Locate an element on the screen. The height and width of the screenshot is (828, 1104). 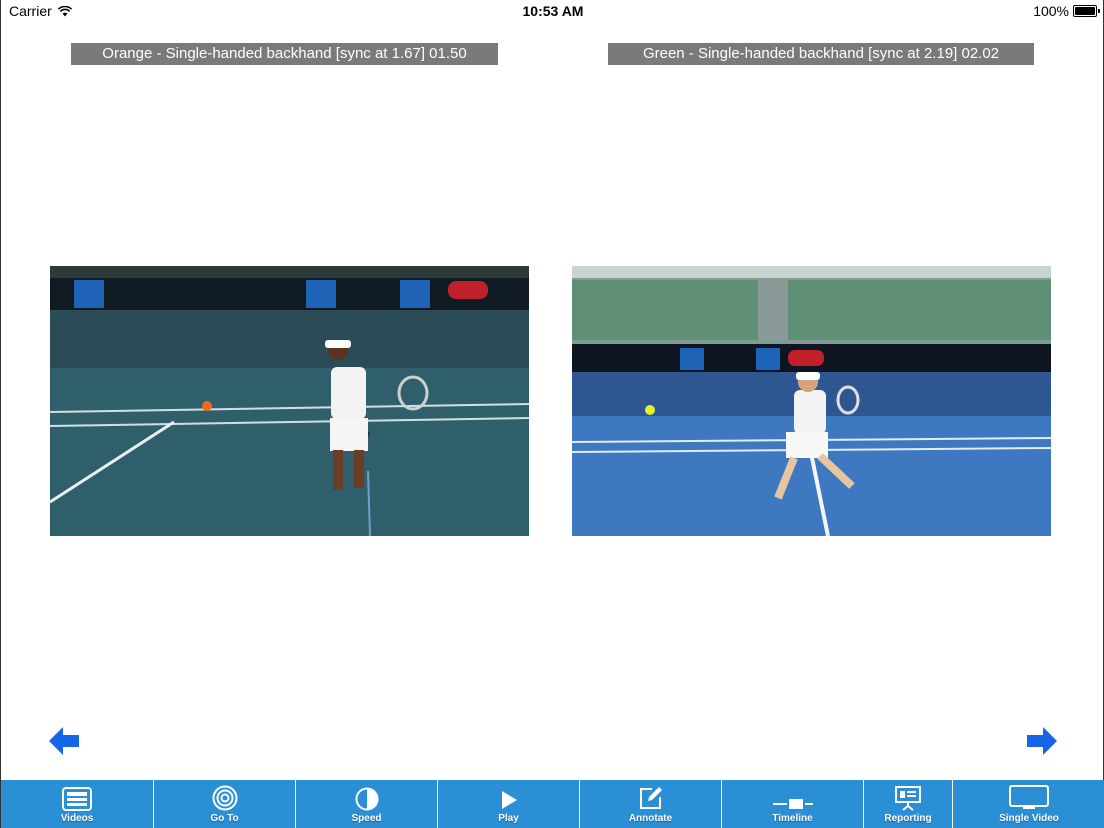
timeline-icon is located at coordinates (792, 804).